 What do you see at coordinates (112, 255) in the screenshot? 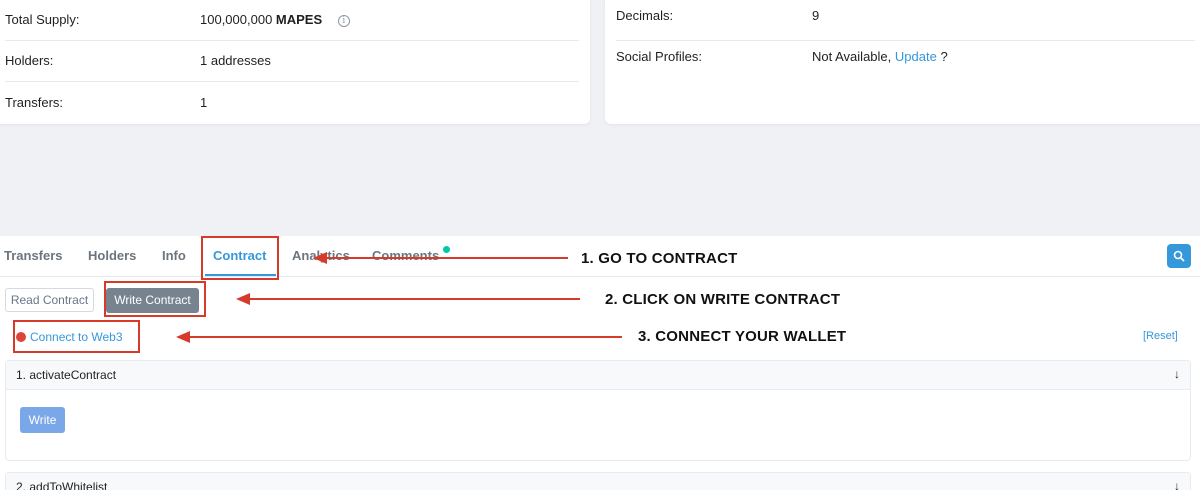
I see `tab-holders: Holders` at bounding box center [112, 255].